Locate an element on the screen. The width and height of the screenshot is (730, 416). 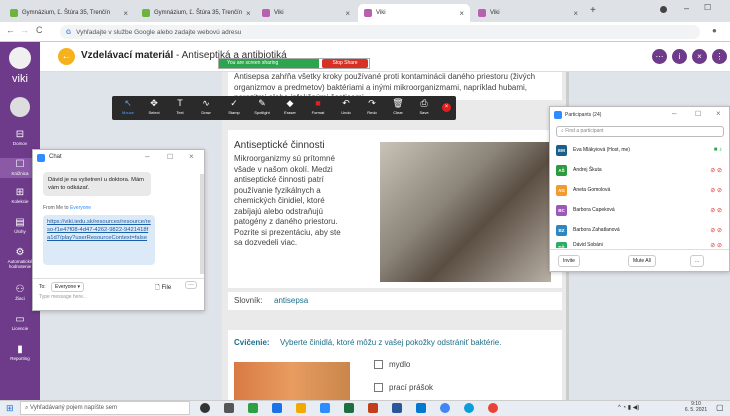
menu-icon: ⋮ is located at coordinates (719, 56).